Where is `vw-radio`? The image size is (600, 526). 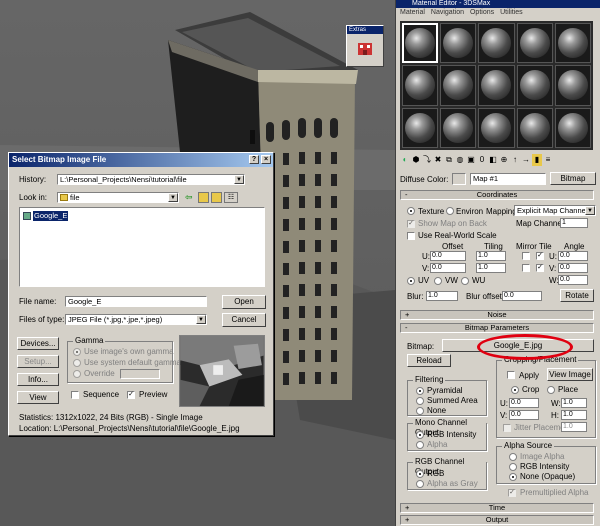 vw-radio is located at coordinates (438, 281).